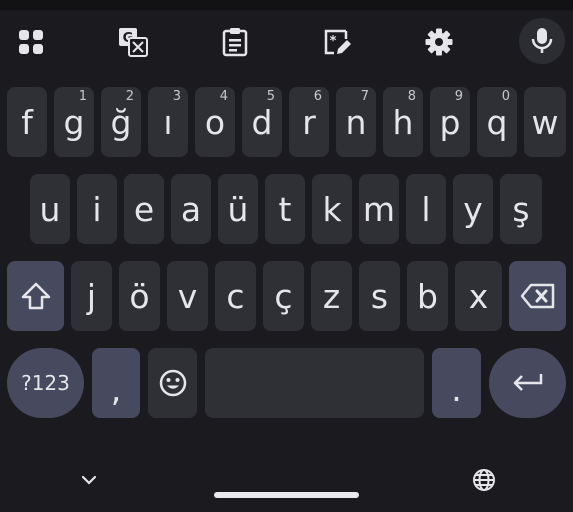  I want to click on key-number-hint: 3, so click(176, 96).